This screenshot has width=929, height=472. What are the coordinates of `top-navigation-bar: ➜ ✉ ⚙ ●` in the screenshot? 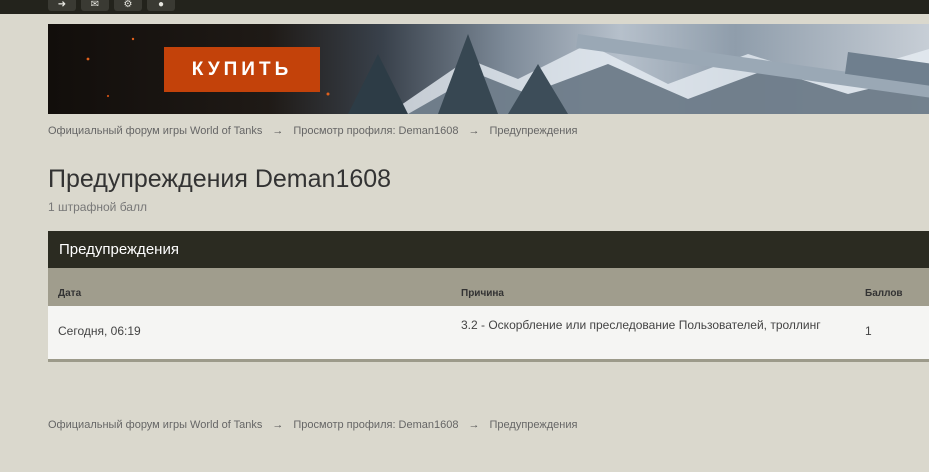 It's located at (464, 7).